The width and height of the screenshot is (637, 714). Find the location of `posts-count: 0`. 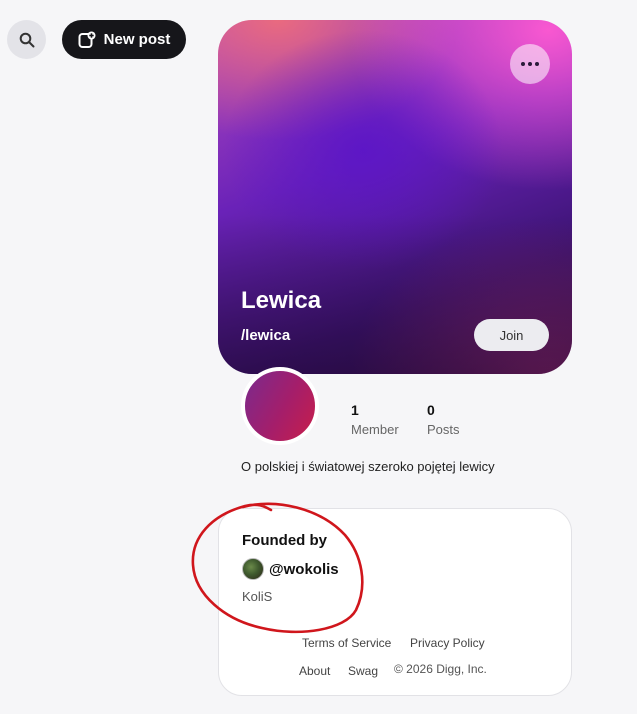

posts-count: 0 is located at coordinates (431, 410).